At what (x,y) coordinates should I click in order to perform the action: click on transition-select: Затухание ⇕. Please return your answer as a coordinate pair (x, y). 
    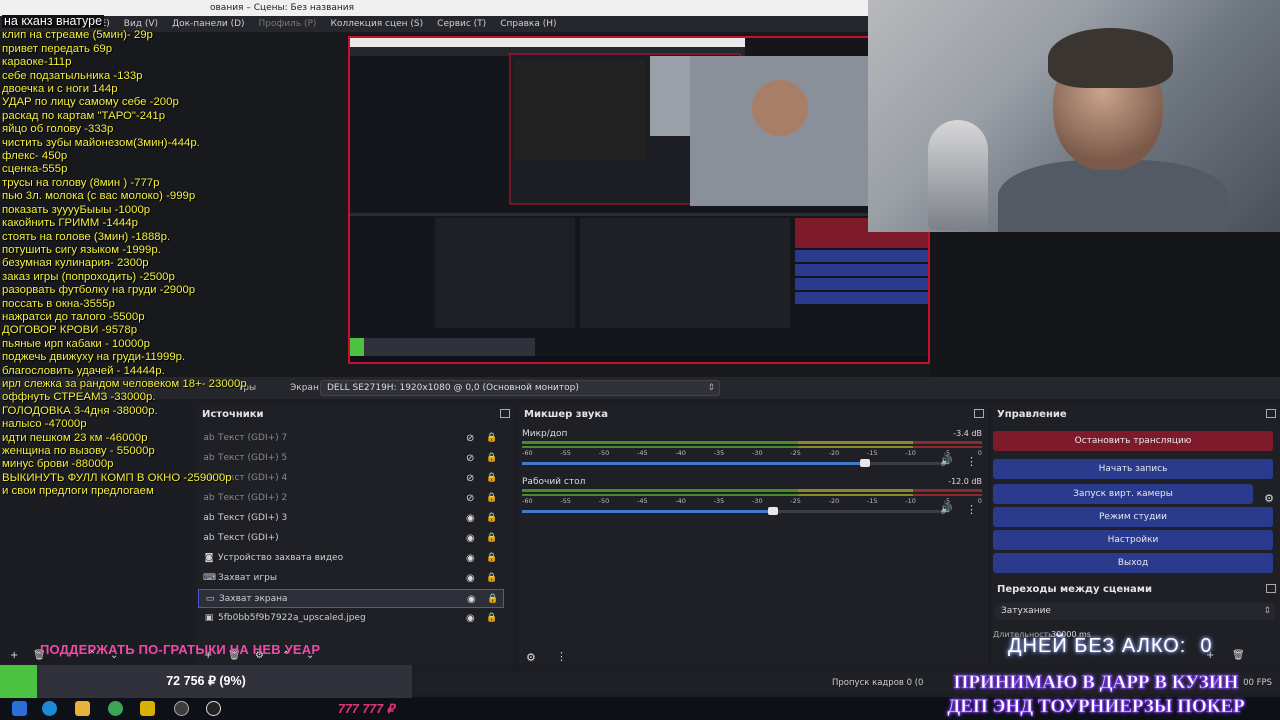
    Looking at the image, I should click on (1135, 611).